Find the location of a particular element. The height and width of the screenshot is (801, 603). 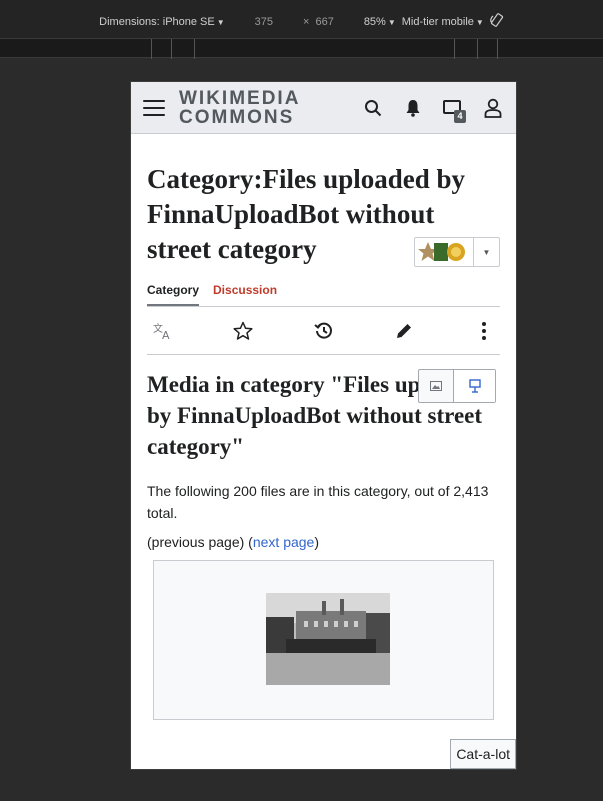

history-icon is located at coordinates (324, 331).